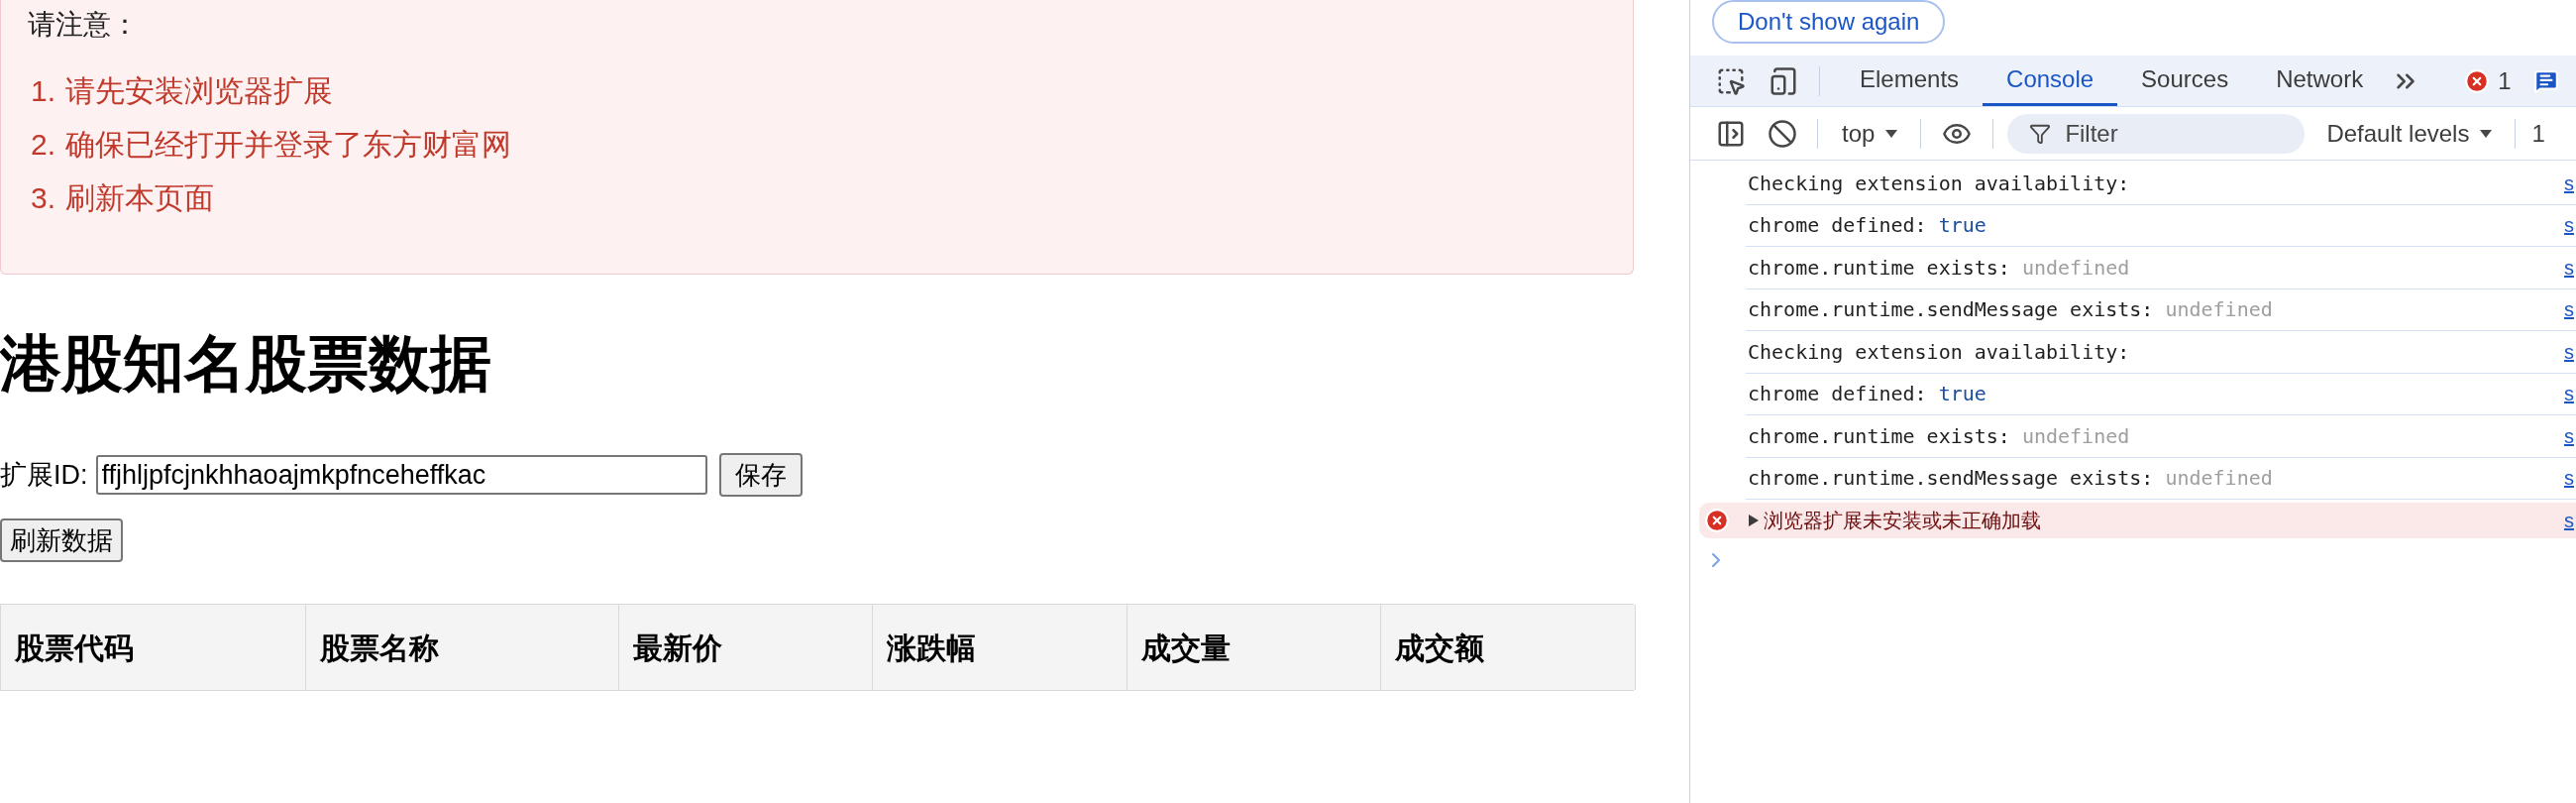  I want to click on clear-console-icon, so click(1782, 134).